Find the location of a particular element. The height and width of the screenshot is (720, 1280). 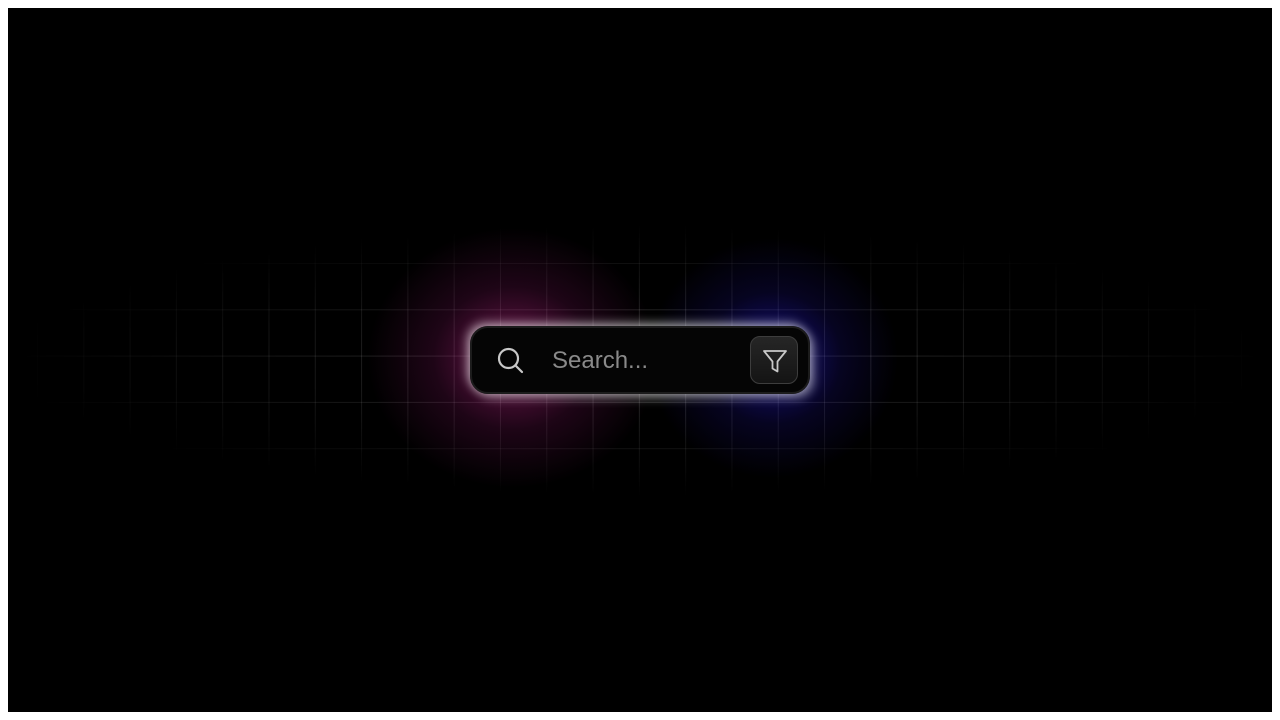

filter-button is located at coordinates (774, 360).